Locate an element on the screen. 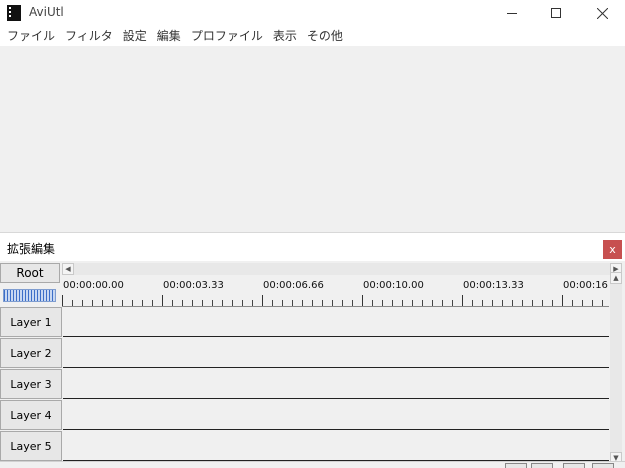 This screenshot has height=468, width=625. layer-header: Layer 4 is located at coordinates (31, 415).